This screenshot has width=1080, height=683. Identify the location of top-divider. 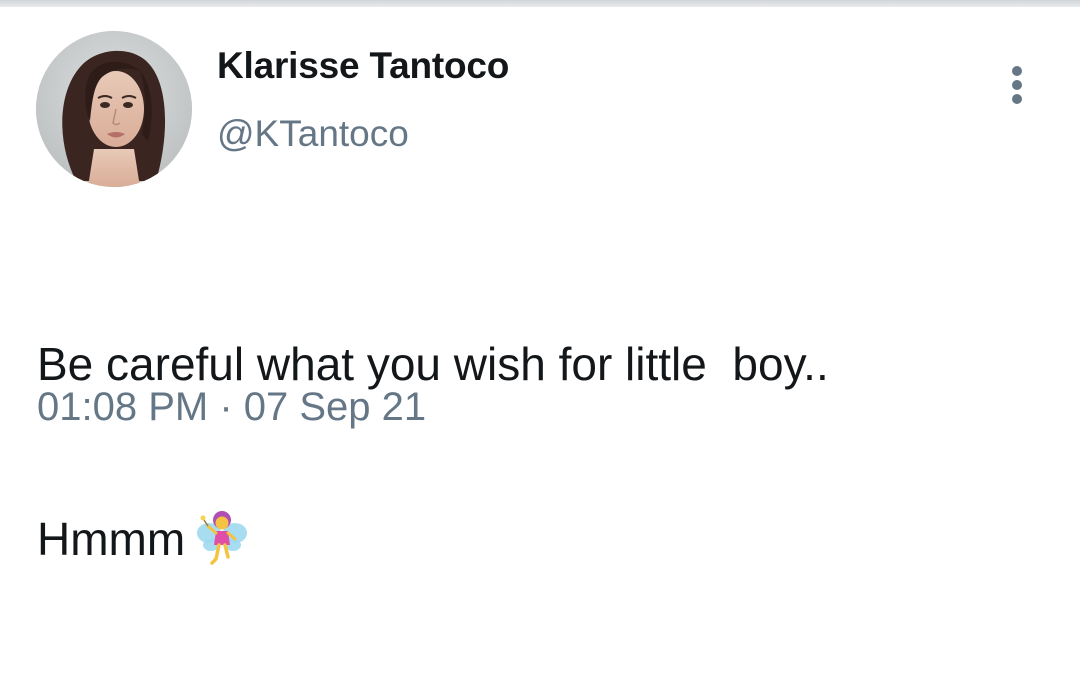
(540, 3).